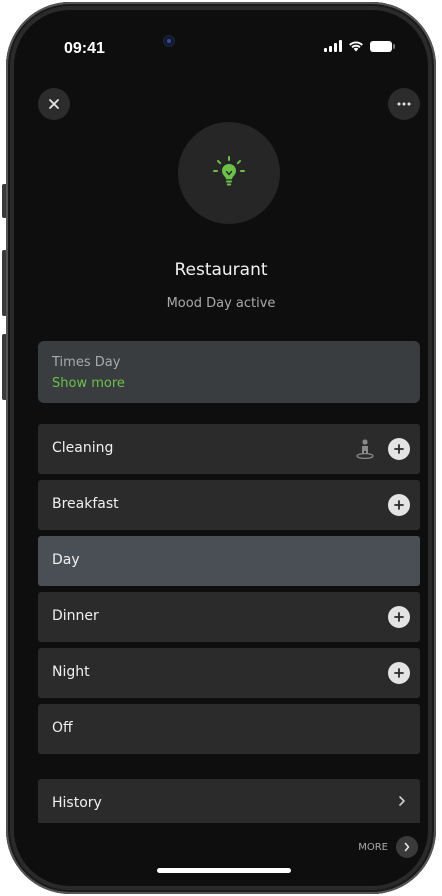  What do you see at coordinates (221, 270) in the screenshot?
I see `room-title: Restaurant` at bounding box center [221, 270].